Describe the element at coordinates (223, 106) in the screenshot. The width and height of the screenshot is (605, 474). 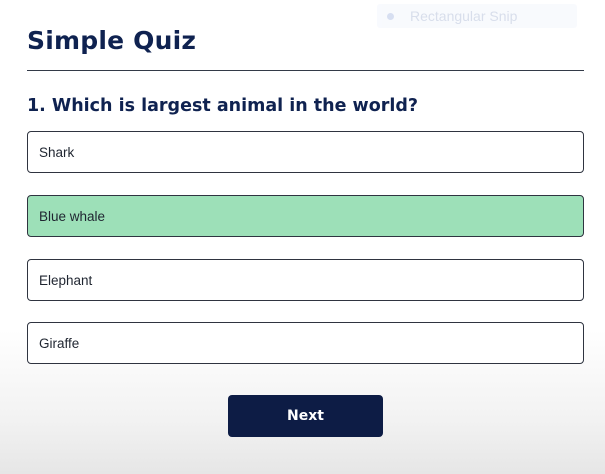
I see `question-text: 1. Which is largest animal in the world?` at that location.